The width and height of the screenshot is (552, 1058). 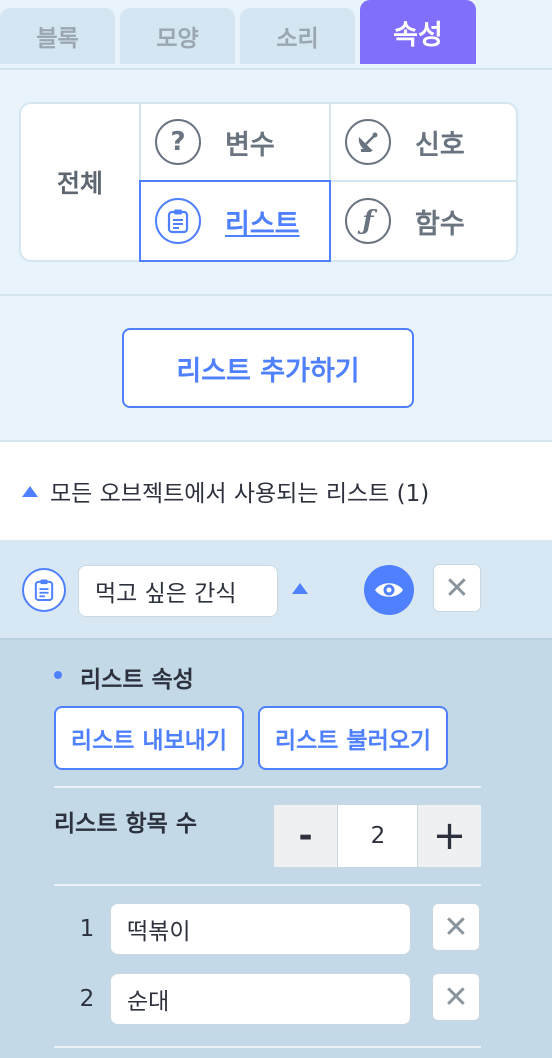 What do you see at coordinates (262, 224) in the screenshot?
I see `category-list-label: 리스트` at bounding box center [262, 224].